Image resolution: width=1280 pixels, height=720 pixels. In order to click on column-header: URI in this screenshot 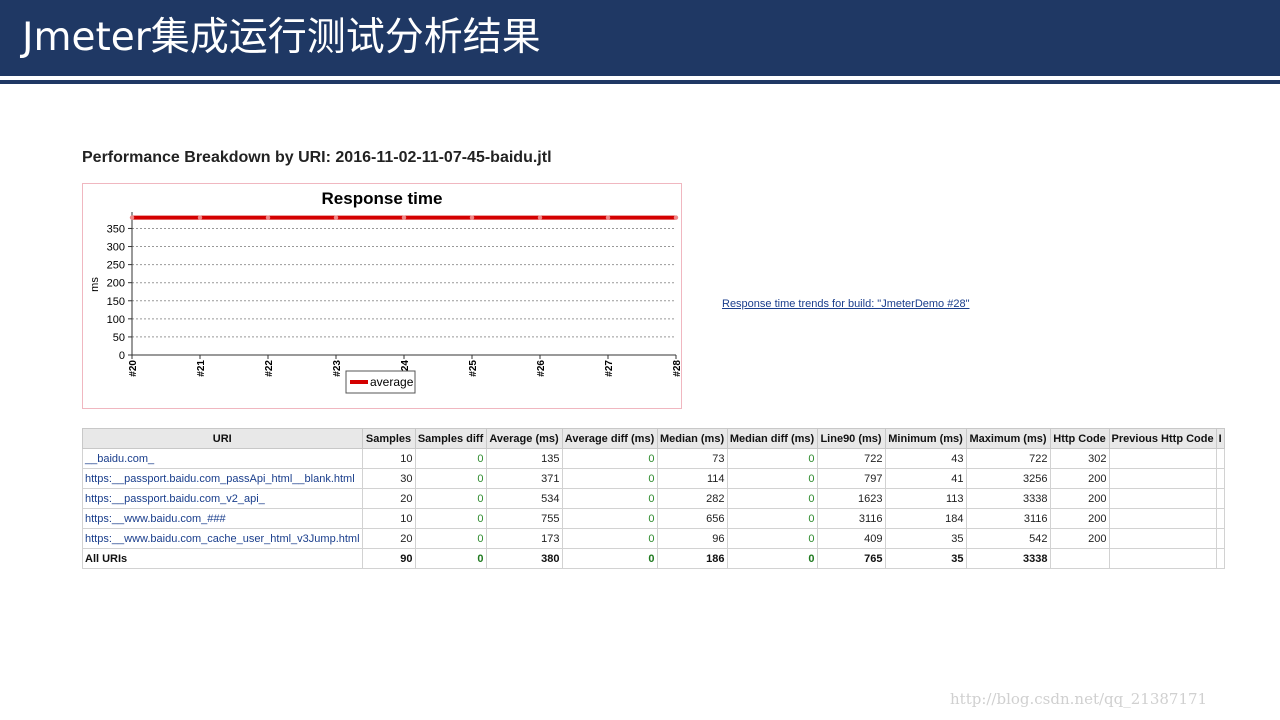, I will do `click(222, 438)`.